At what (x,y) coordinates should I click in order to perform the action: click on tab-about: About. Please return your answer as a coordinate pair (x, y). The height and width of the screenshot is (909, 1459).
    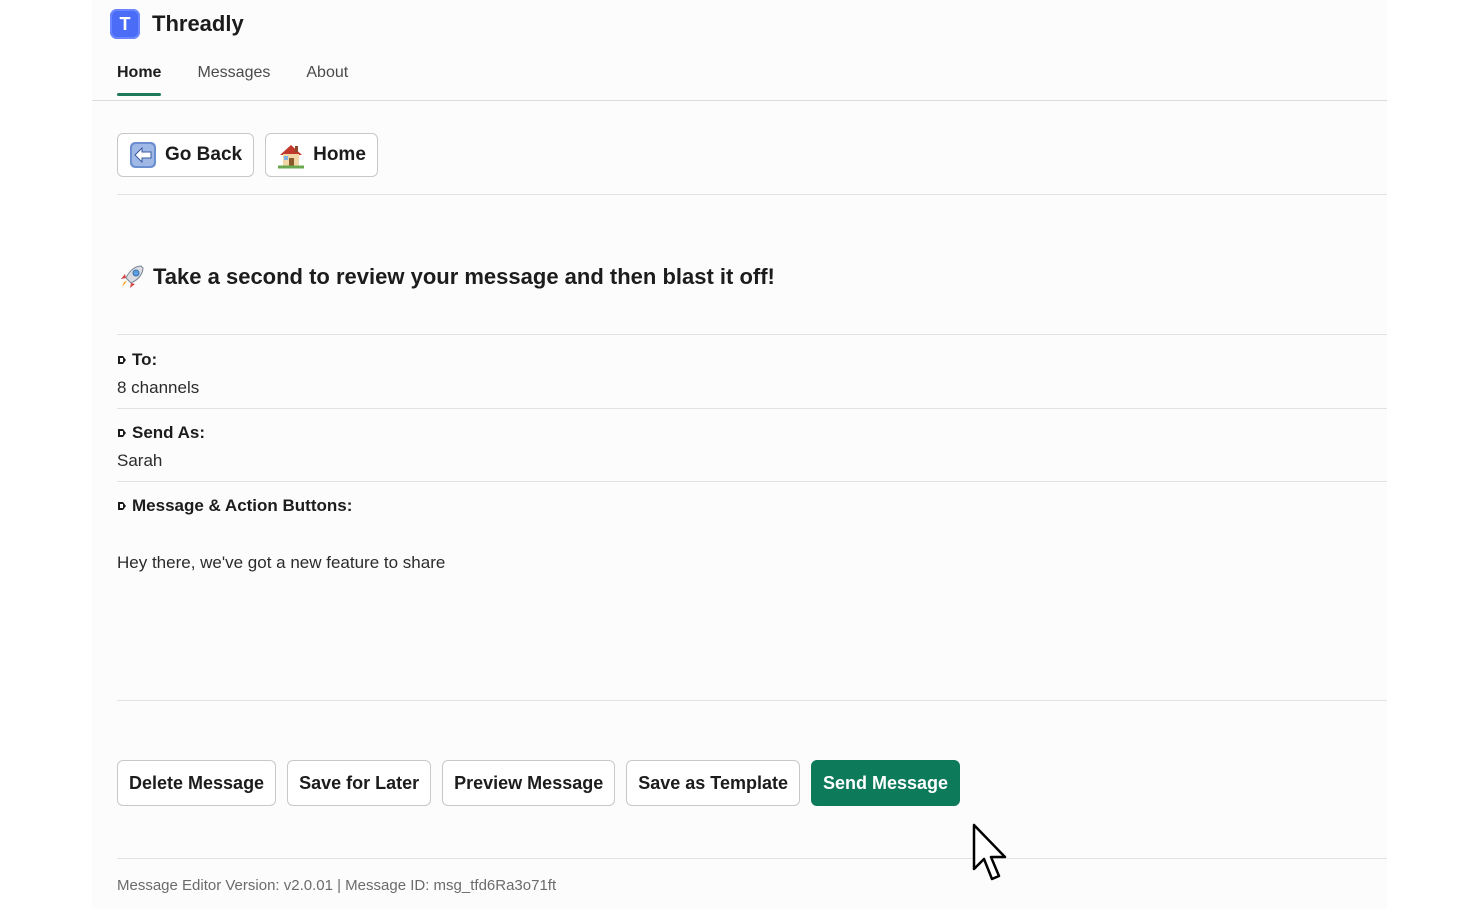
    Looking at the image, I should click on (327, 79).